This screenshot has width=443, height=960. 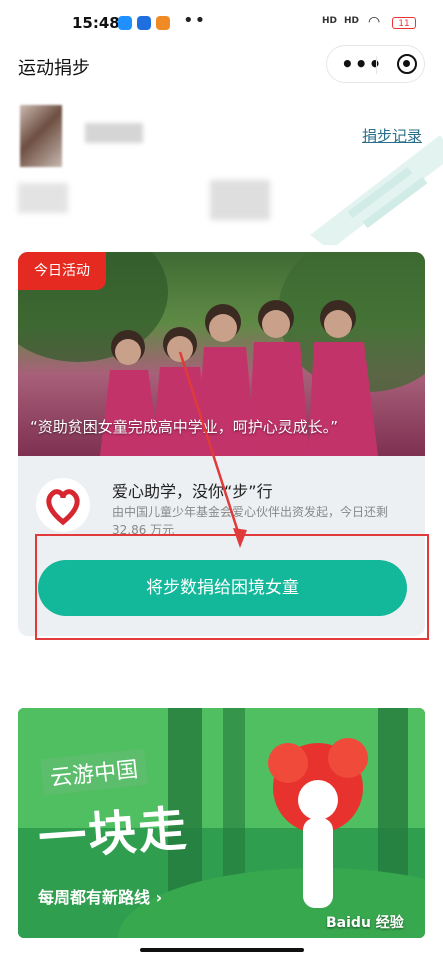 I want to click on status-time: 15:48, so click(x=96, y=23).